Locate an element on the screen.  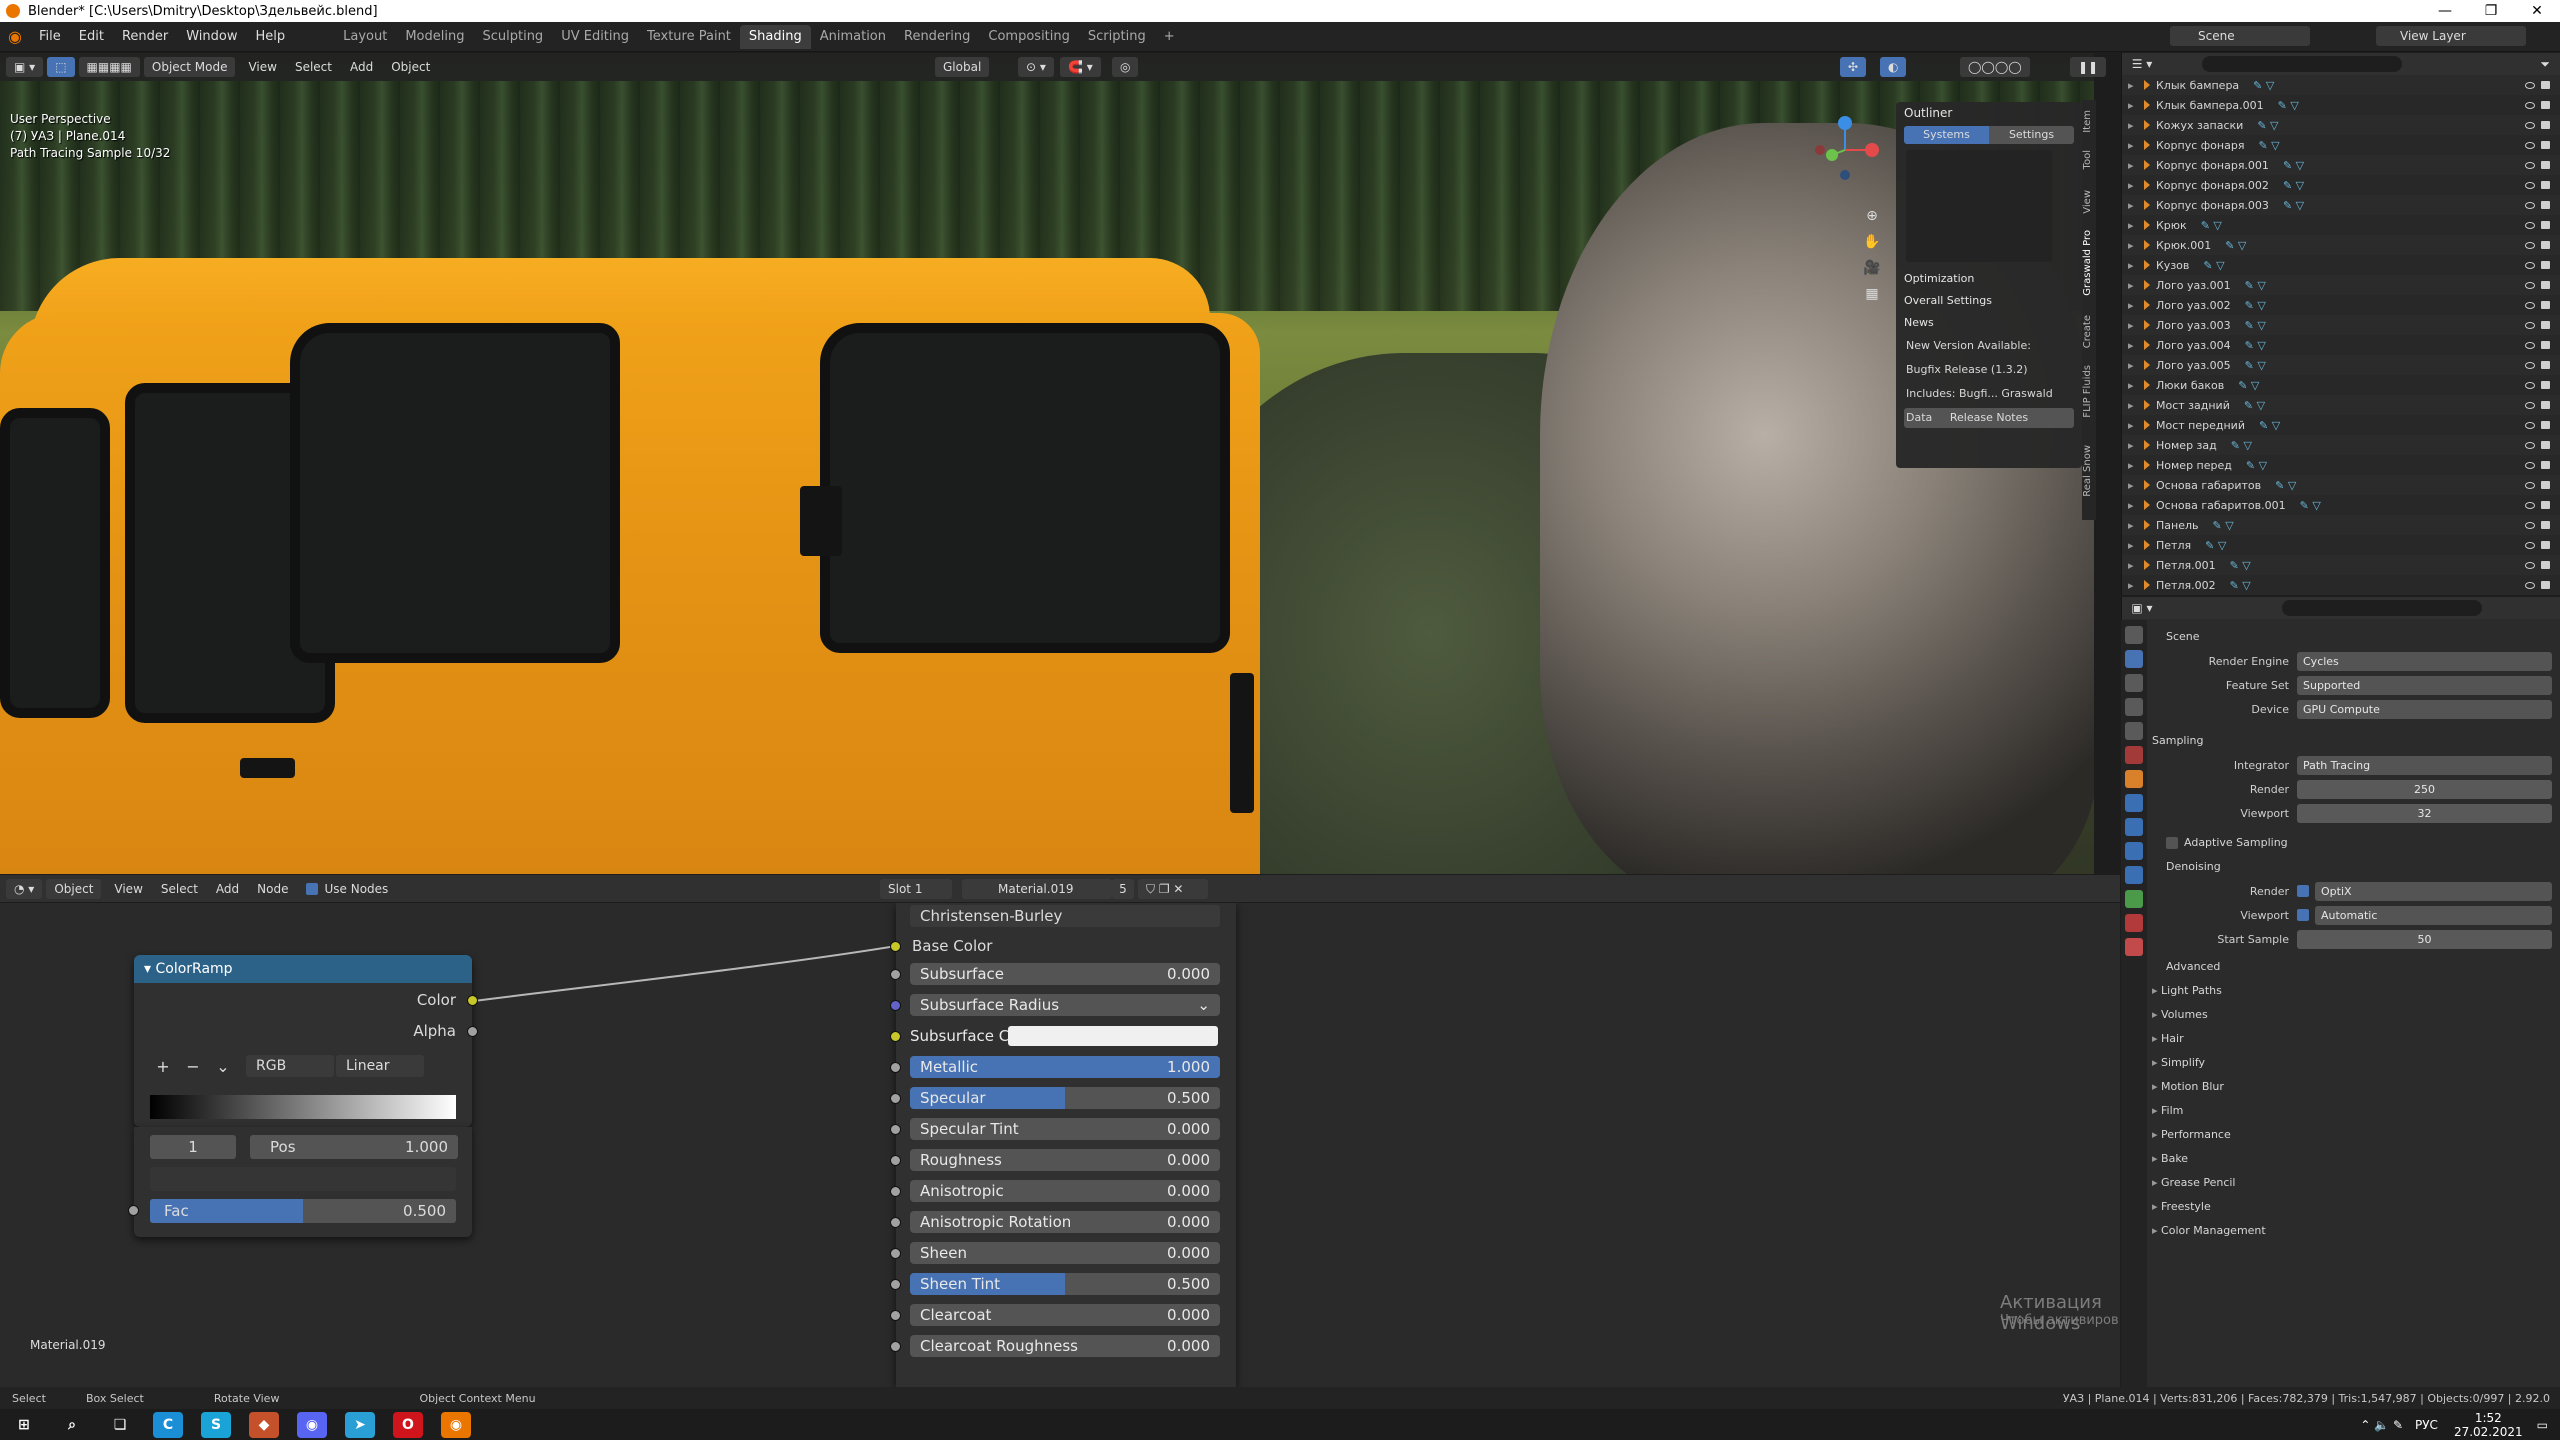
menu-render: Render is located at coordinates (145, 36).